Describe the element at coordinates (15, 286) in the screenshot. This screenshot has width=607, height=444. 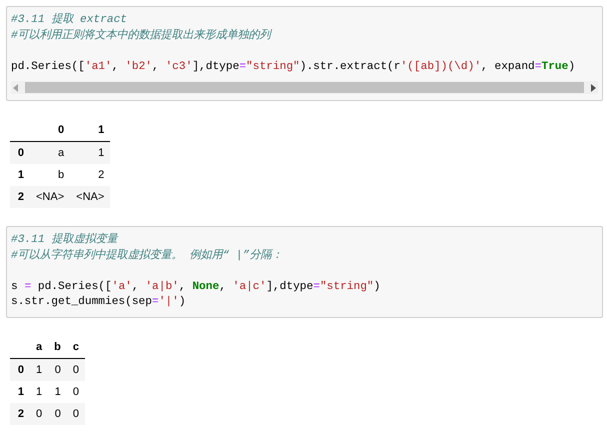
I see `code-token: s` at that location.